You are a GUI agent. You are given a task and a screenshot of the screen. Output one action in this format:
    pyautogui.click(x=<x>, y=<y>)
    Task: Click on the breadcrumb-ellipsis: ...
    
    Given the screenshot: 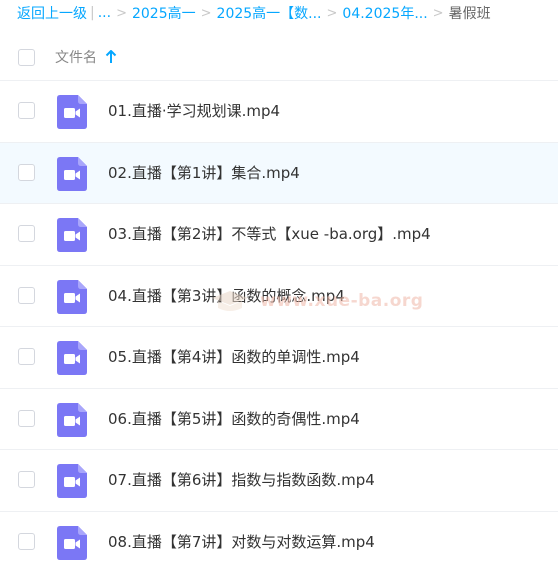 What is the action you would take?
    pyautogui.click(x=104, y=13)
    